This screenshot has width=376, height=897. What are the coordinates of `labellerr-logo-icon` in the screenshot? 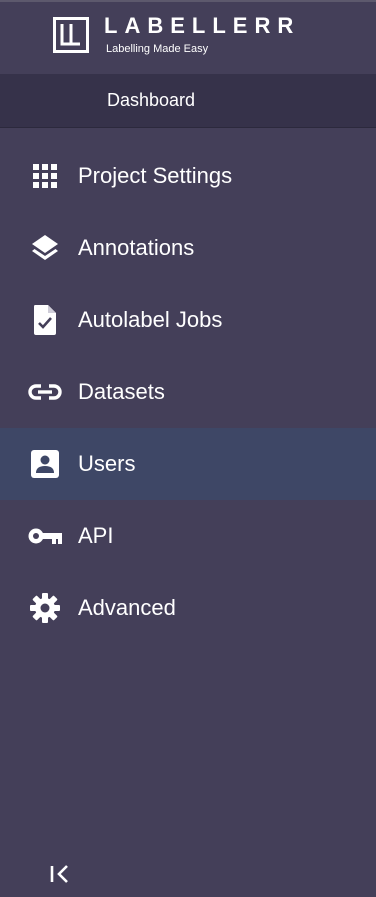 It's located at (71, 35).